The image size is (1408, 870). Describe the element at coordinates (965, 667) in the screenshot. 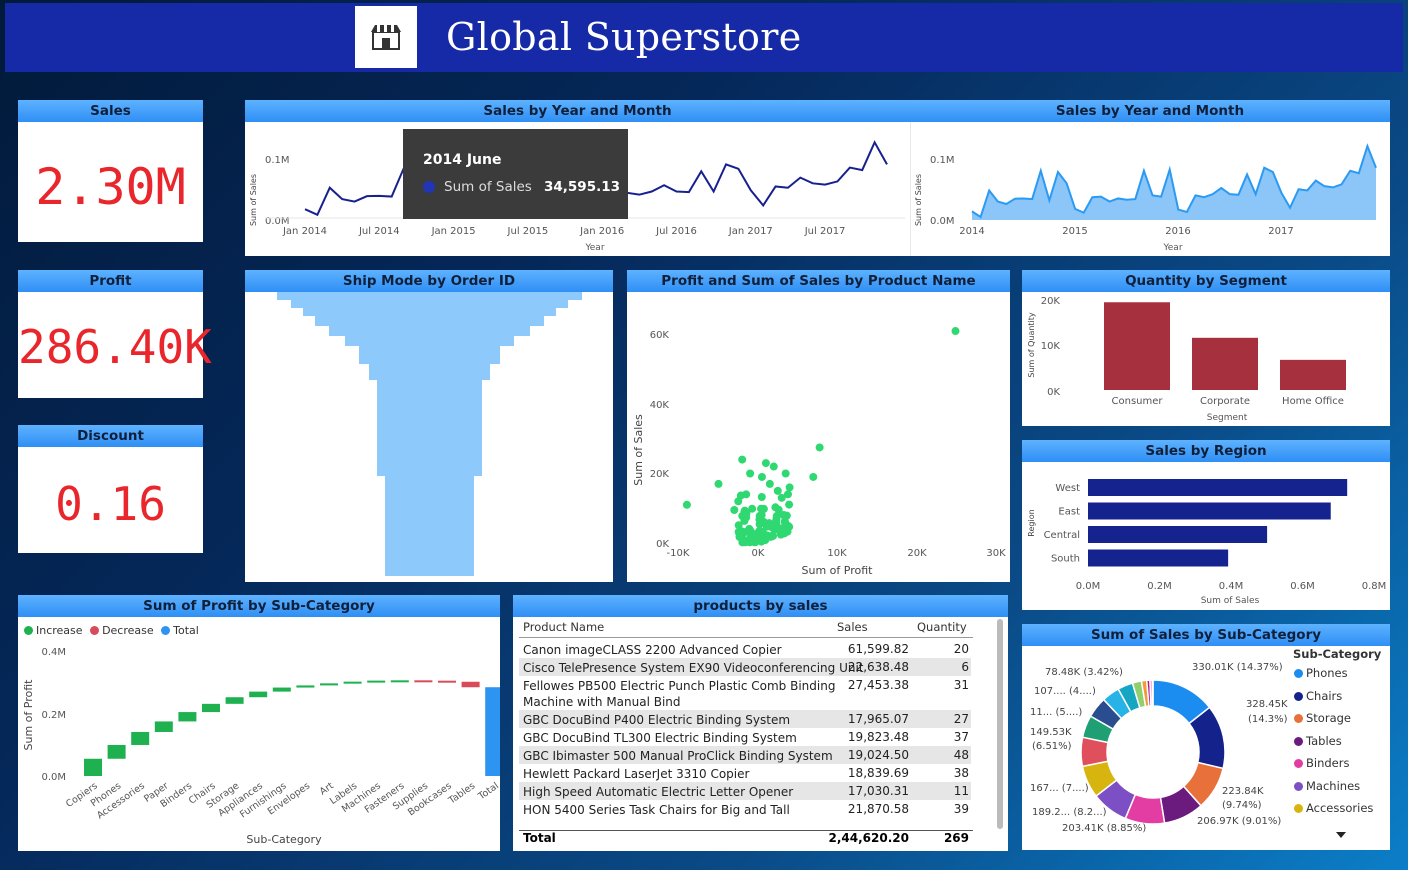

I see `product-quantity: 6` at that location.